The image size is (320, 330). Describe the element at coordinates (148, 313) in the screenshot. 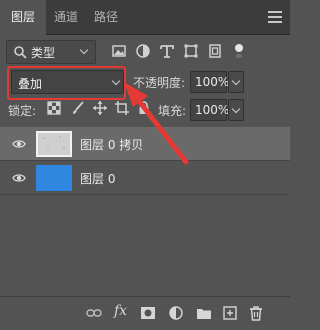

I see `mask-icon` at that location.